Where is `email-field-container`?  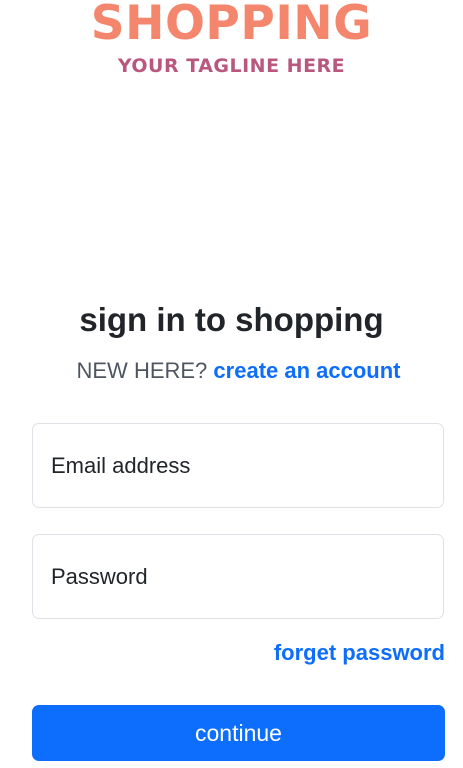 email-field-container is located at coordinates (238, 465).